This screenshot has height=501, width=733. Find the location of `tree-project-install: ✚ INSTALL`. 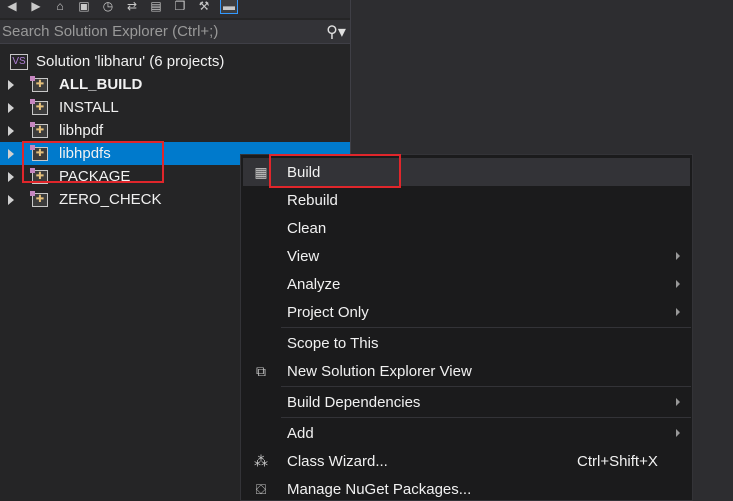

tree-project-install: ✚ INSTALL is located at coordinates (175, 107).